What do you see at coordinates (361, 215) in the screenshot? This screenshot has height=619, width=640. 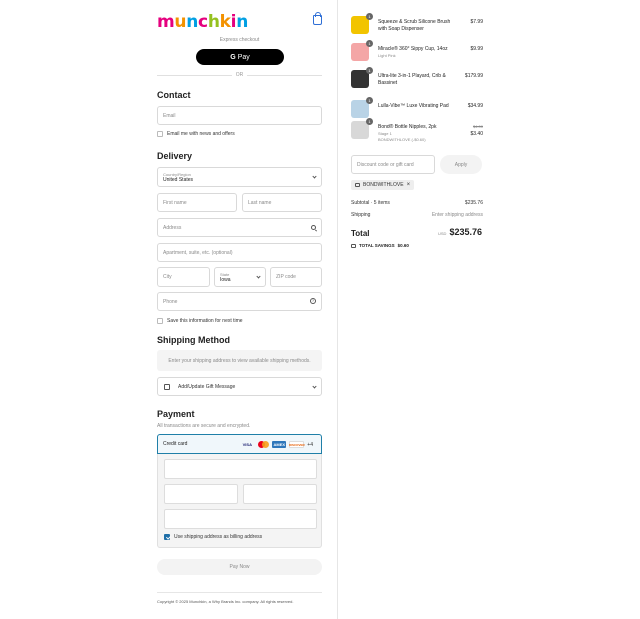 I see `shipping-label: Shipping` at bounding box center [361, 215].